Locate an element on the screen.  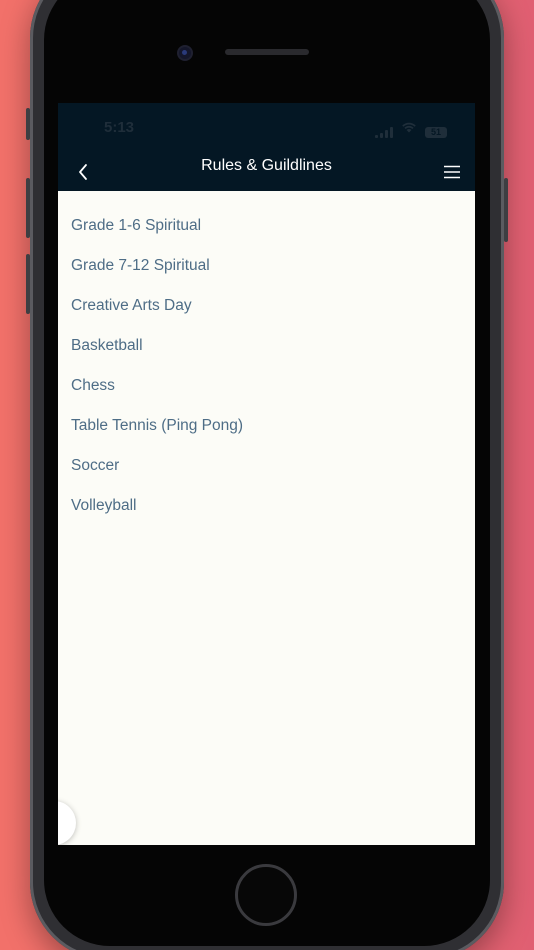
list-item: Creative Arts Day is located at coordinates (266, 313).